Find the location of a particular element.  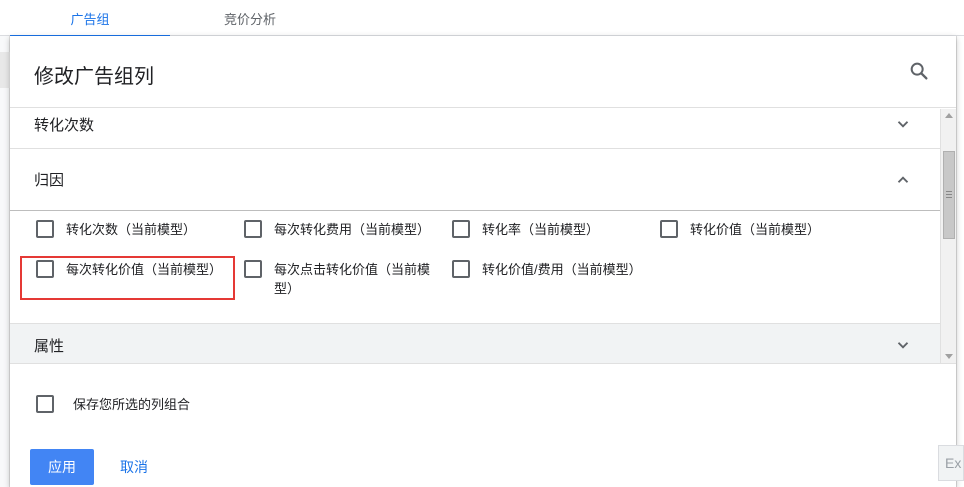

option-label: 转化次数（当前模型） is located at coordinates (131, 229).